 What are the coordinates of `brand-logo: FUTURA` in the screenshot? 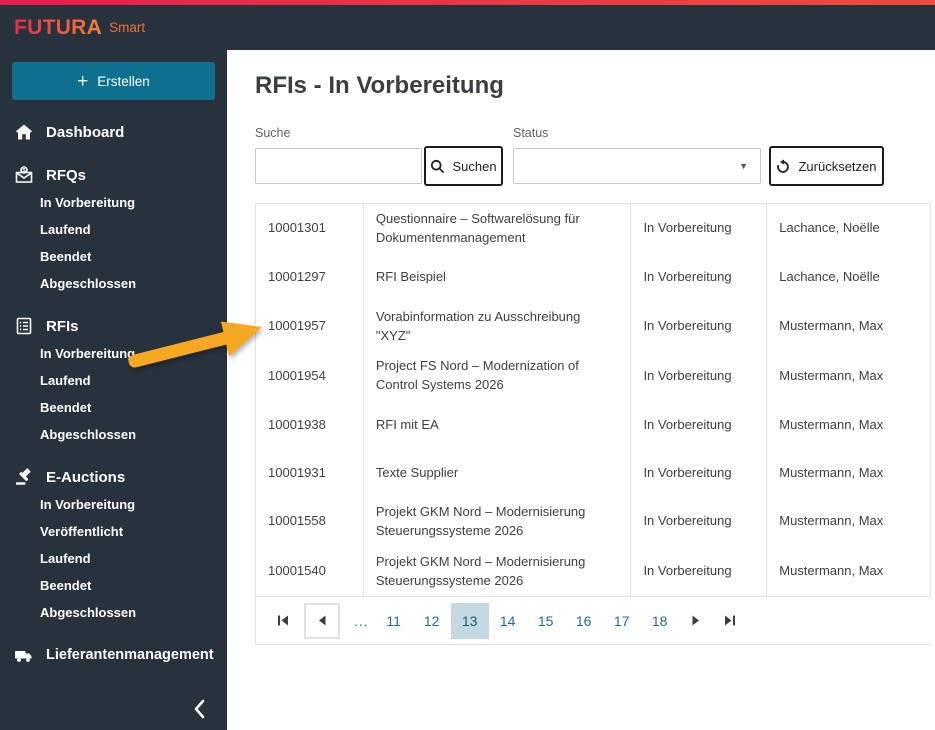 It's located at (58, 27).